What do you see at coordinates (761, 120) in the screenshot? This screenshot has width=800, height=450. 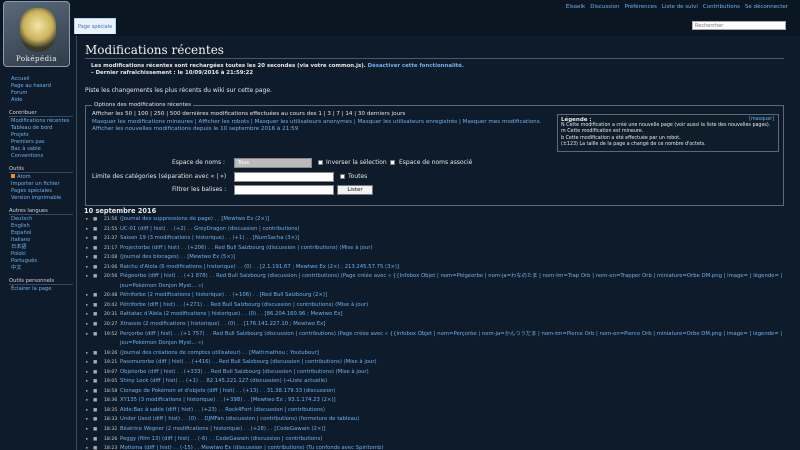 I see `legend-hide-link: [masquer]` at bounding box center [761, 120].